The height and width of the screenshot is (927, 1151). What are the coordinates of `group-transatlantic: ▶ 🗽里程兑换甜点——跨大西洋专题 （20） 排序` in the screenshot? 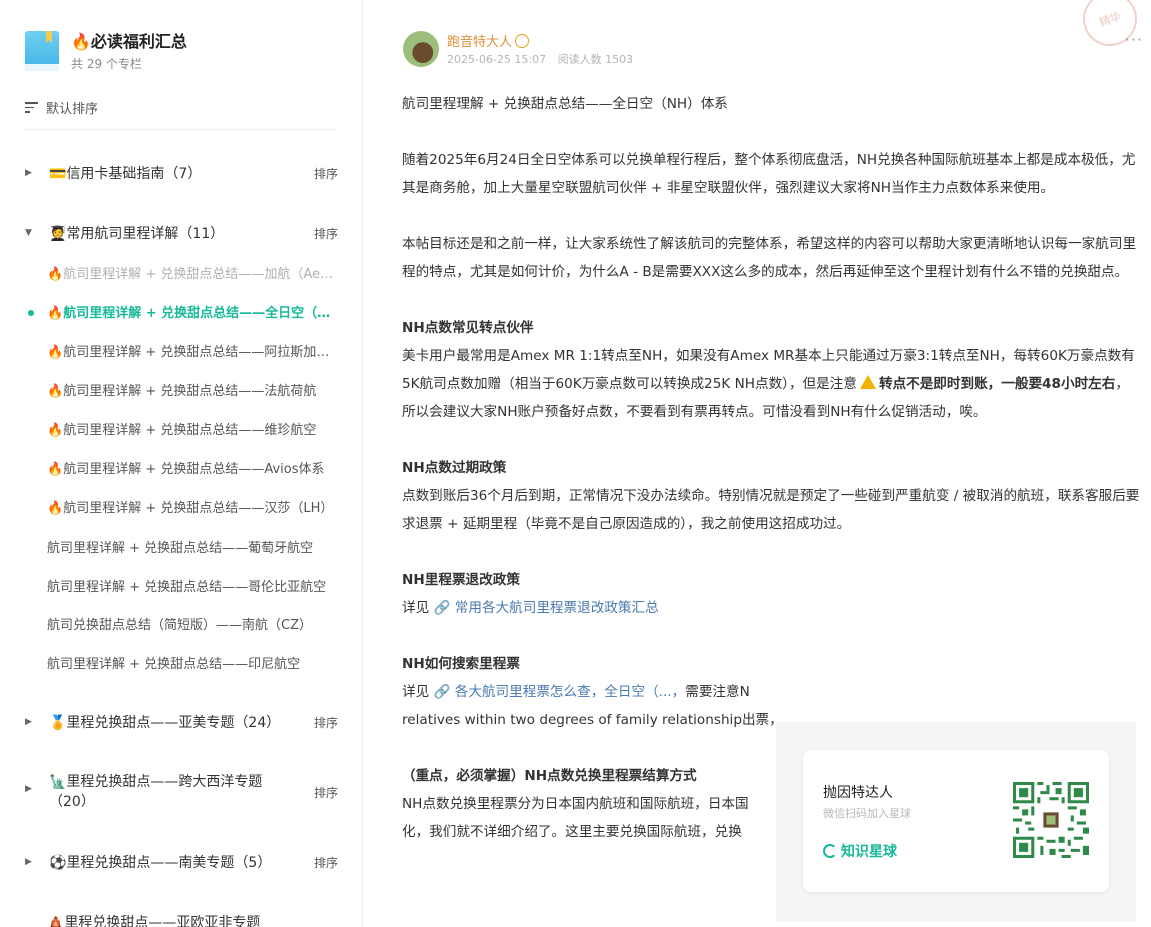 It's located at (181, 792).